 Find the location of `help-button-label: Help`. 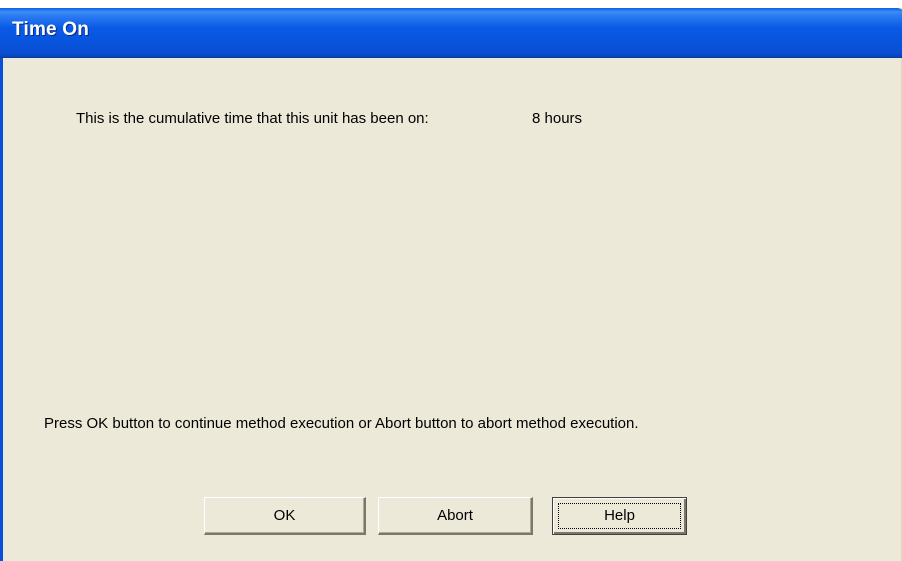

help-button-label: Help is located at coordinates (619, 515).